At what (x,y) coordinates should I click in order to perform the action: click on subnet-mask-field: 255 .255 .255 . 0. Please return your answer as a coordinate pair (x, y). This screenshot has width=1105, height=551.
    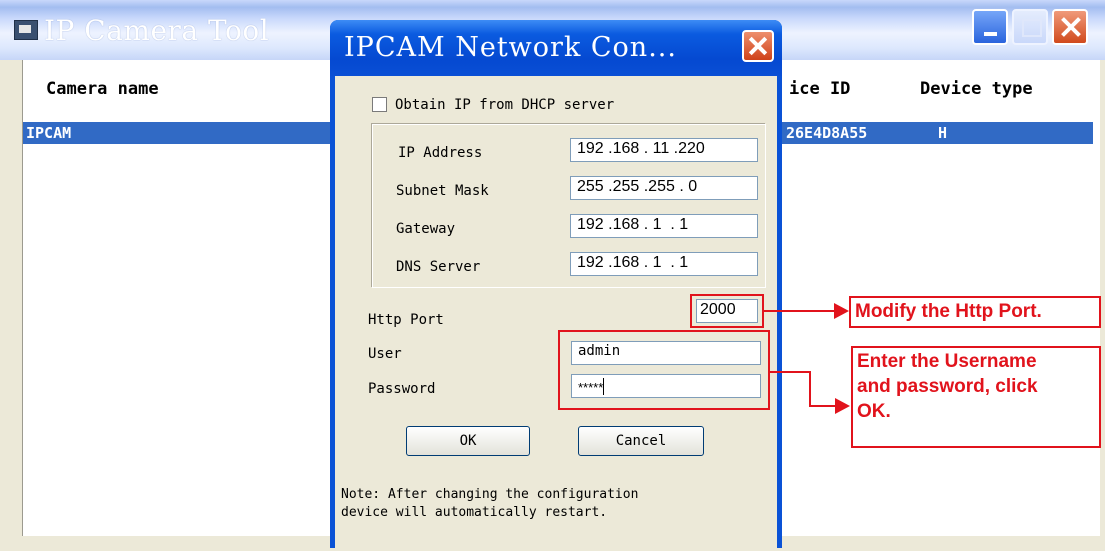
    Looking at the image, I should click on (664, 188).